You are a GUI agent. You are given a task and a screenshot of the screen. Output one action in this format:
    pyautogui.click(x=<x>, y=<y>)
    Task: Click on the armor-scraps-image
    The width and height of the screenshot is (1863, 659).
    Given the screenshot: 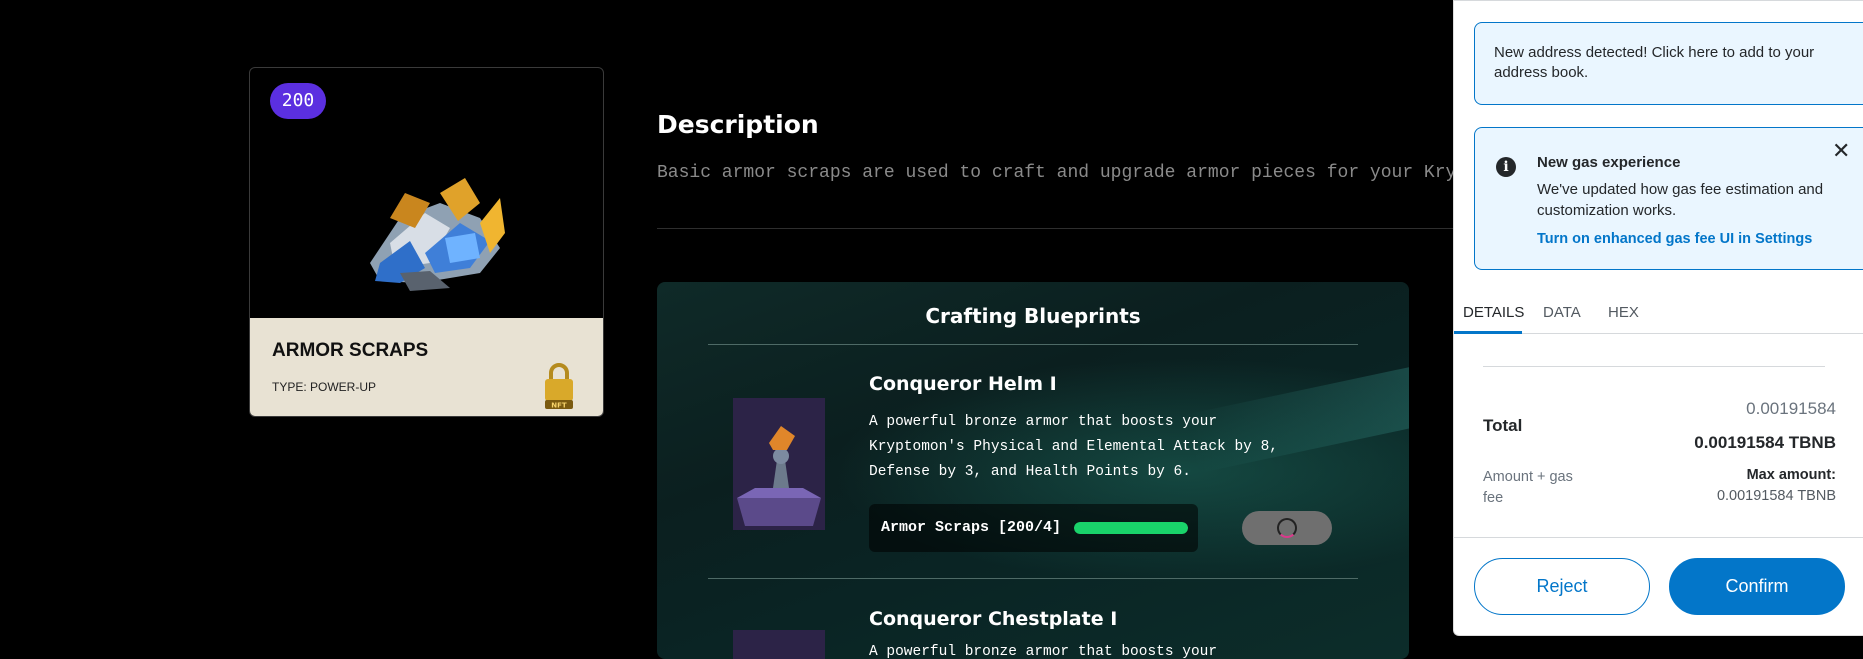 What is the action you would take?
    pyautogui.click(x=437, y=234)
    